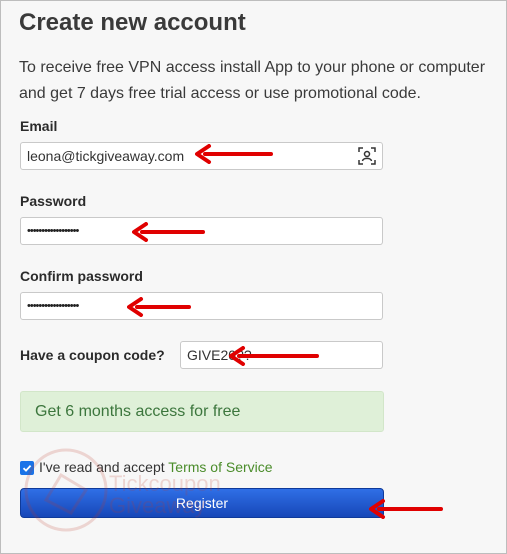 This screenshot has height=554, width=507. Describe the element at coordinates (367, 156) in the screenshot. I see `contact-card-icon` at that location.